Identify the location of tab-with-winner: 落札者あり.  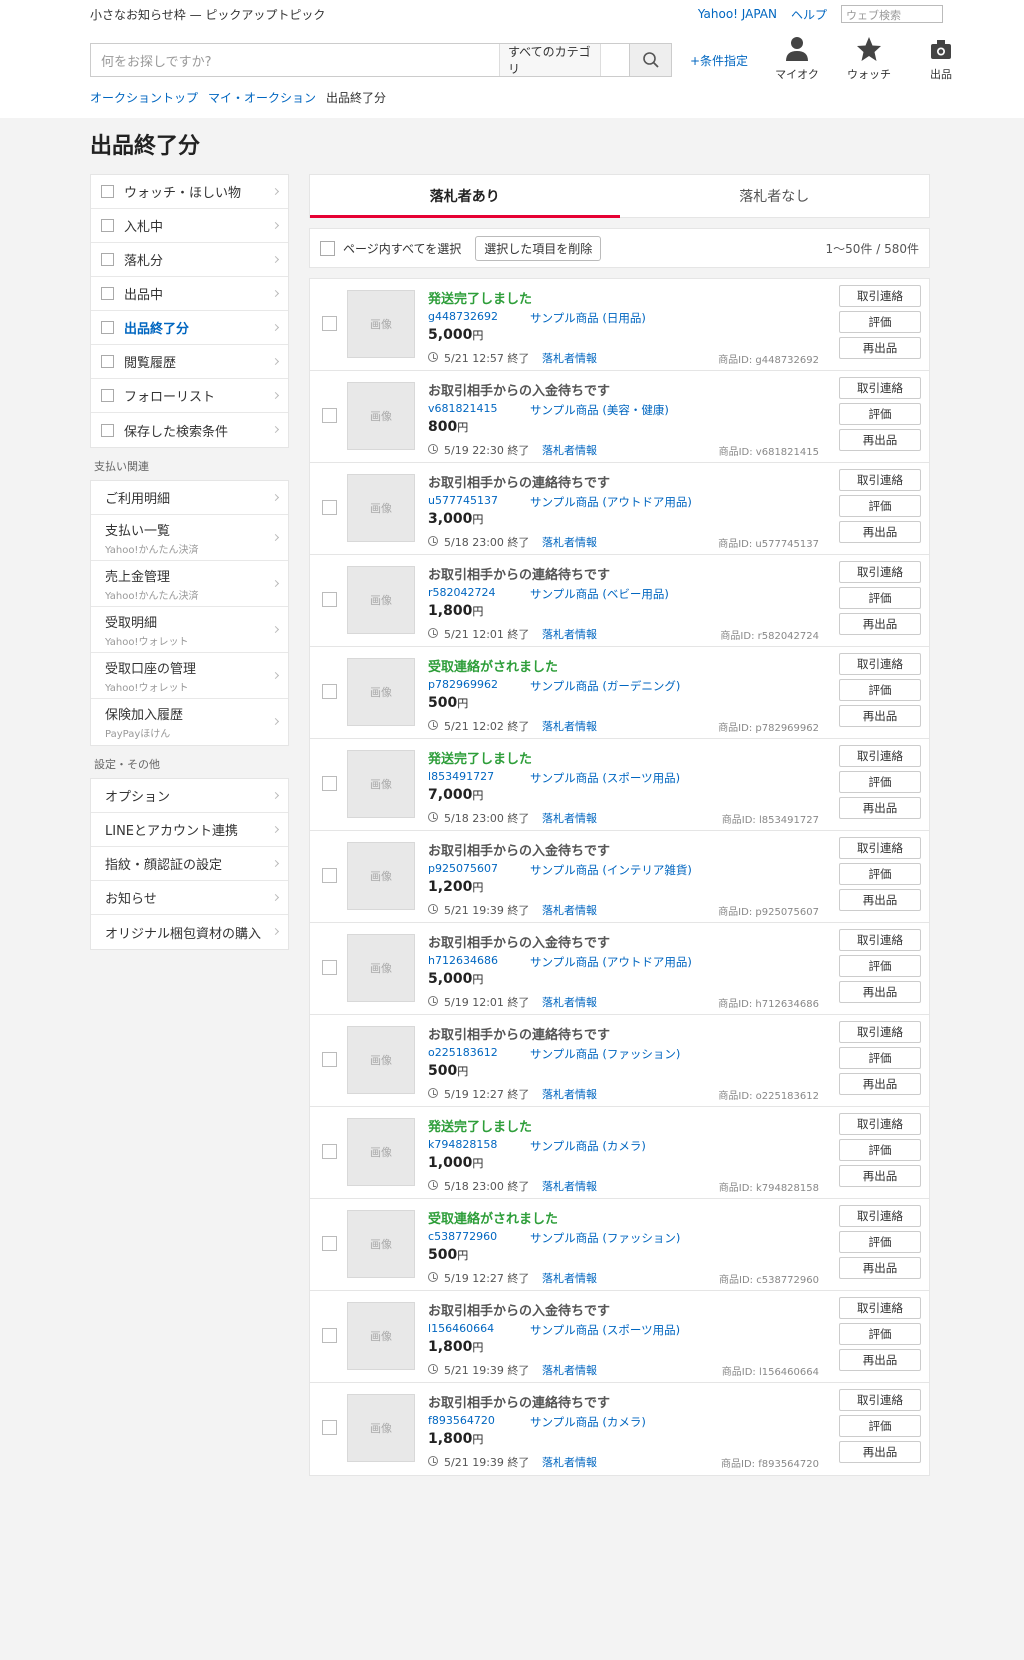
(465, 196).